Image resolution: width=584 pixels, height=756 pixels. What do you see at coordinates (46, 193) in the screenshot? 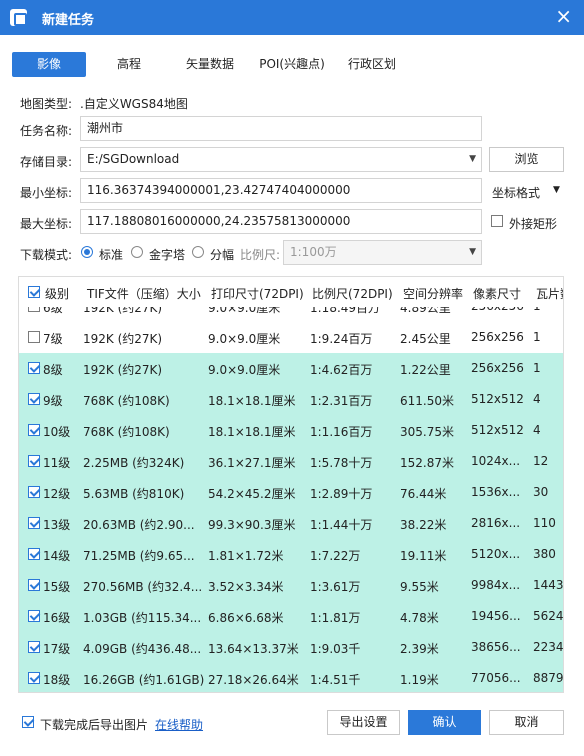
I see `min-coord-label: 最小坐标:` at bounding box center [46, 193].